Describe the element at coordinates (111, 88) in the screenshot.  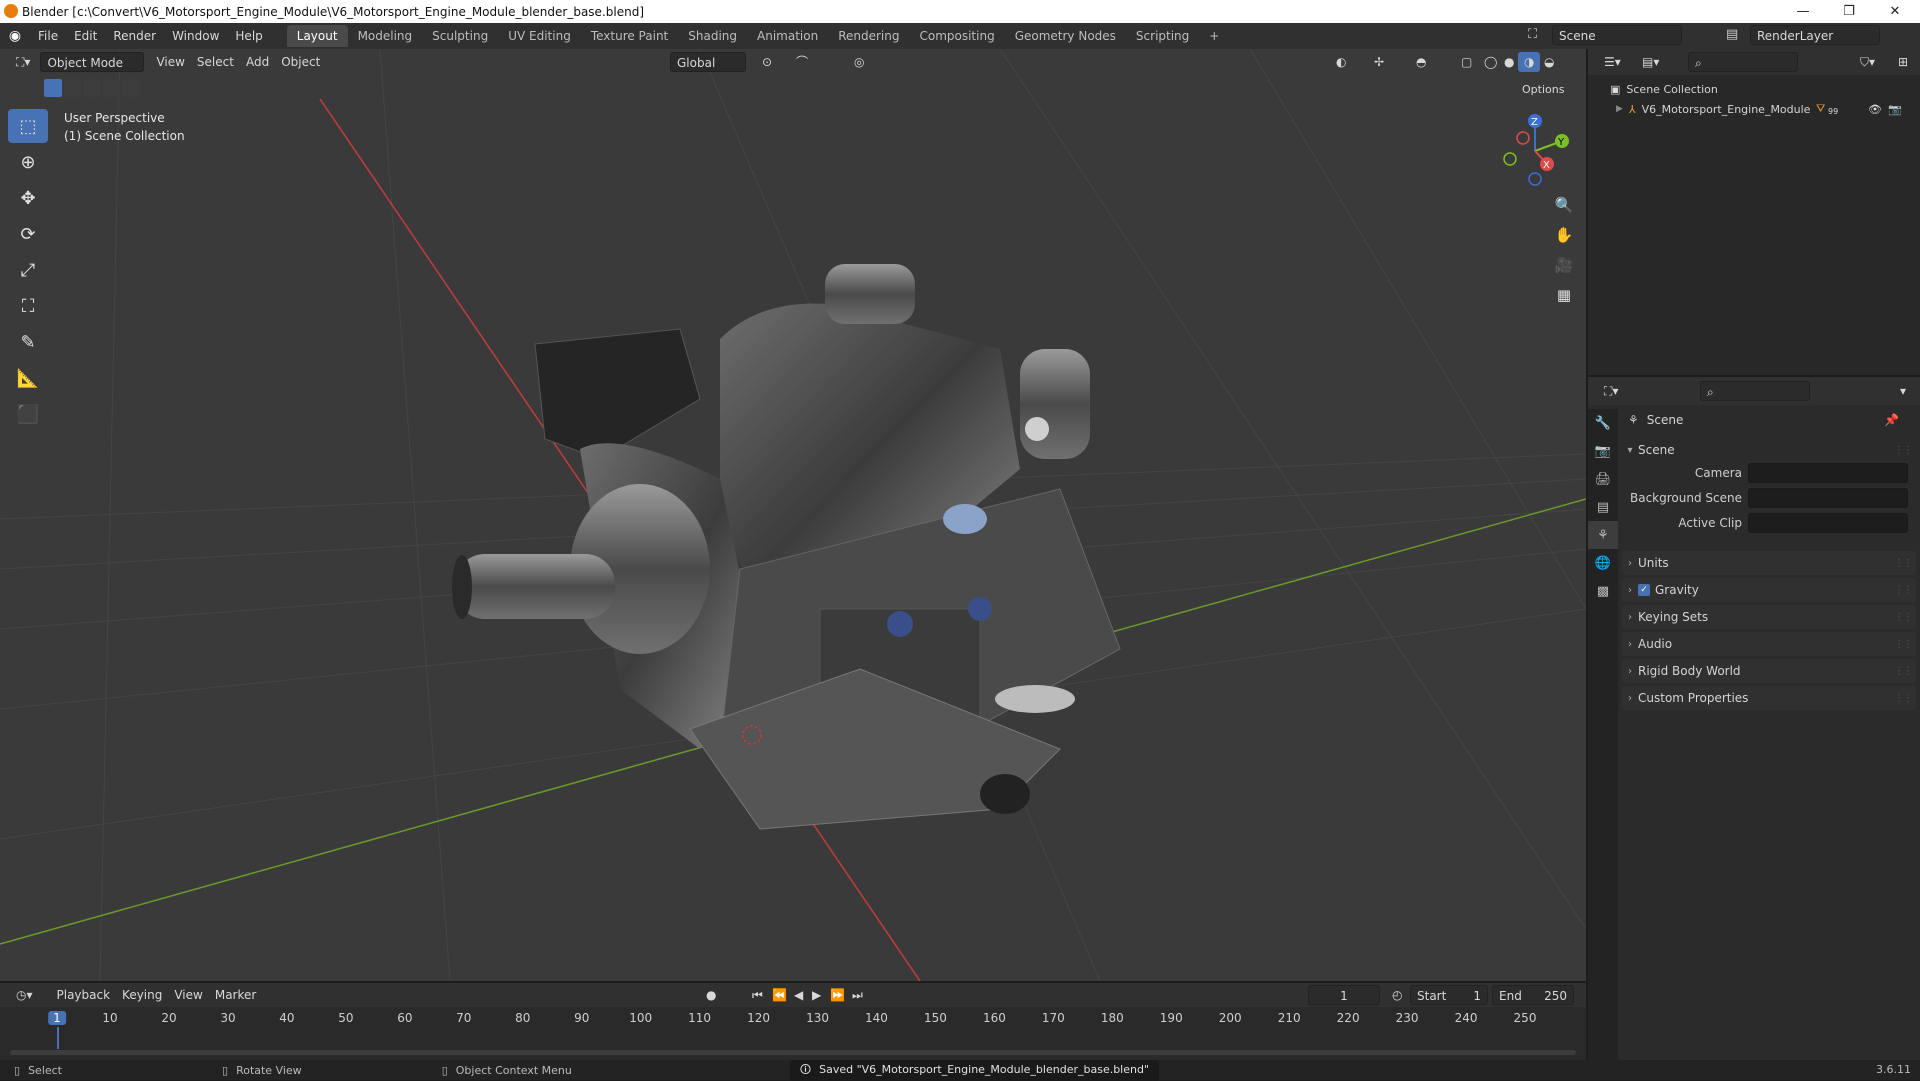
I see `select-invert-icon` at that location.